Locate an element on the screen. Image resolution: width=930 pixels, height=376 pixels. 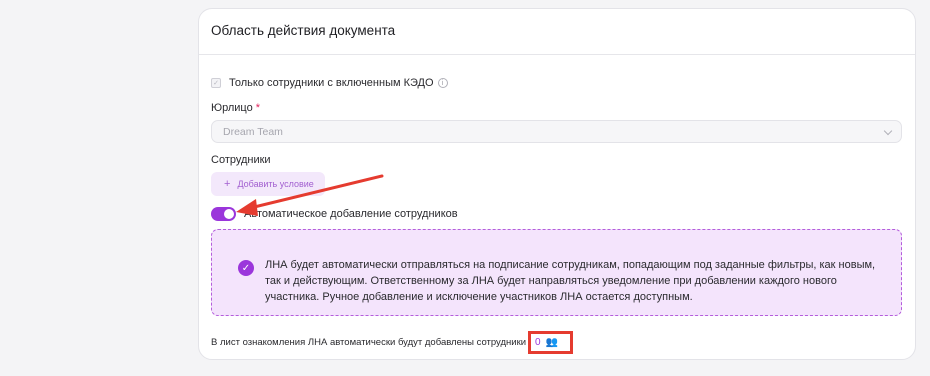
toggle-knob is located at coordinates (229, 214).